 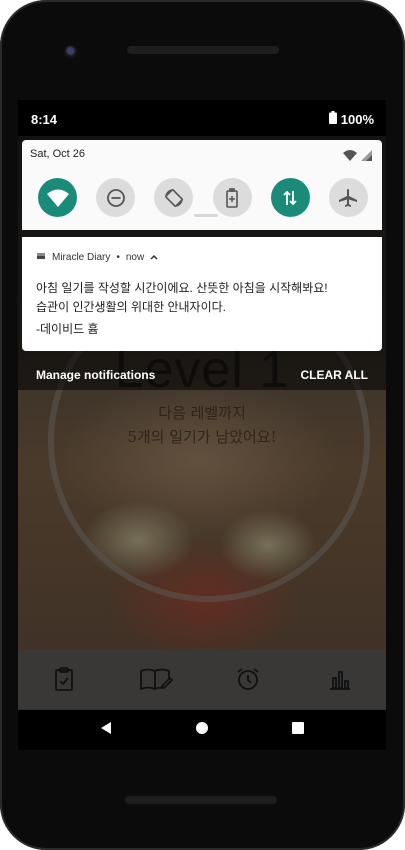 I want to click on quick-settings-panel: Sat, Oct 26, so click(x=202, y=185).